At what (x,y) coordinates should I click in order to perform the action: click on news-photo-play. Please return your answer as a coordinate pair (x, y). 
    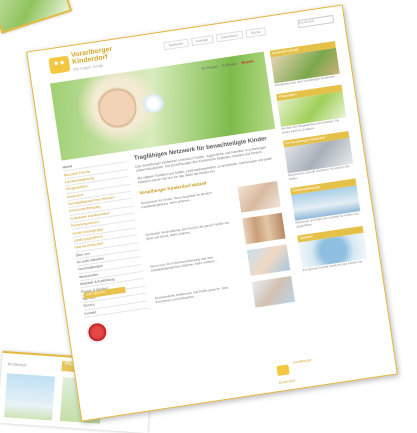
    Looking at the image, I should click on (273, 291).